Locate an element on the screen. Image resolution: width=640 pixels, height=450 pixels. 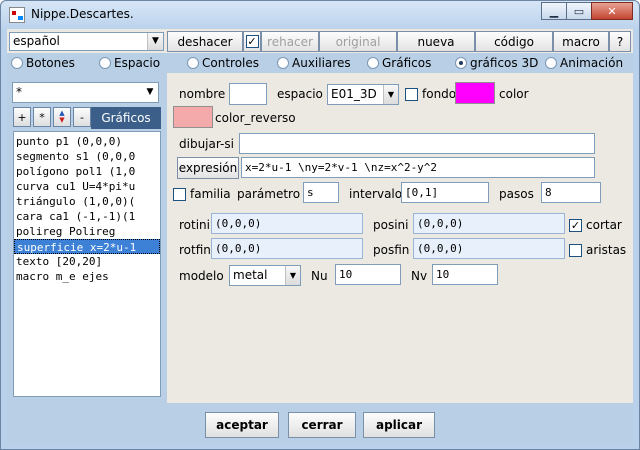
tab-label: gráficos 3D is located at coordinates (504, 63).